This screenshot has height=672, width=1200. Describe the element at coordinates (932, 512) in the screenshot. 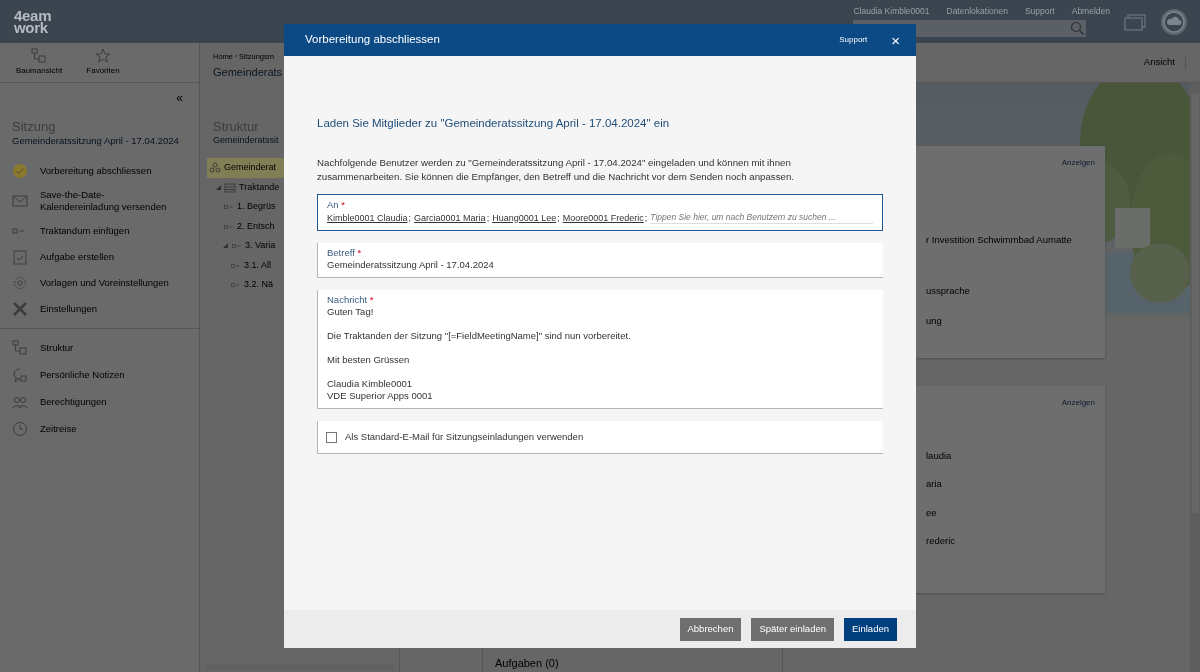

I see `card-text: ee` at that location.